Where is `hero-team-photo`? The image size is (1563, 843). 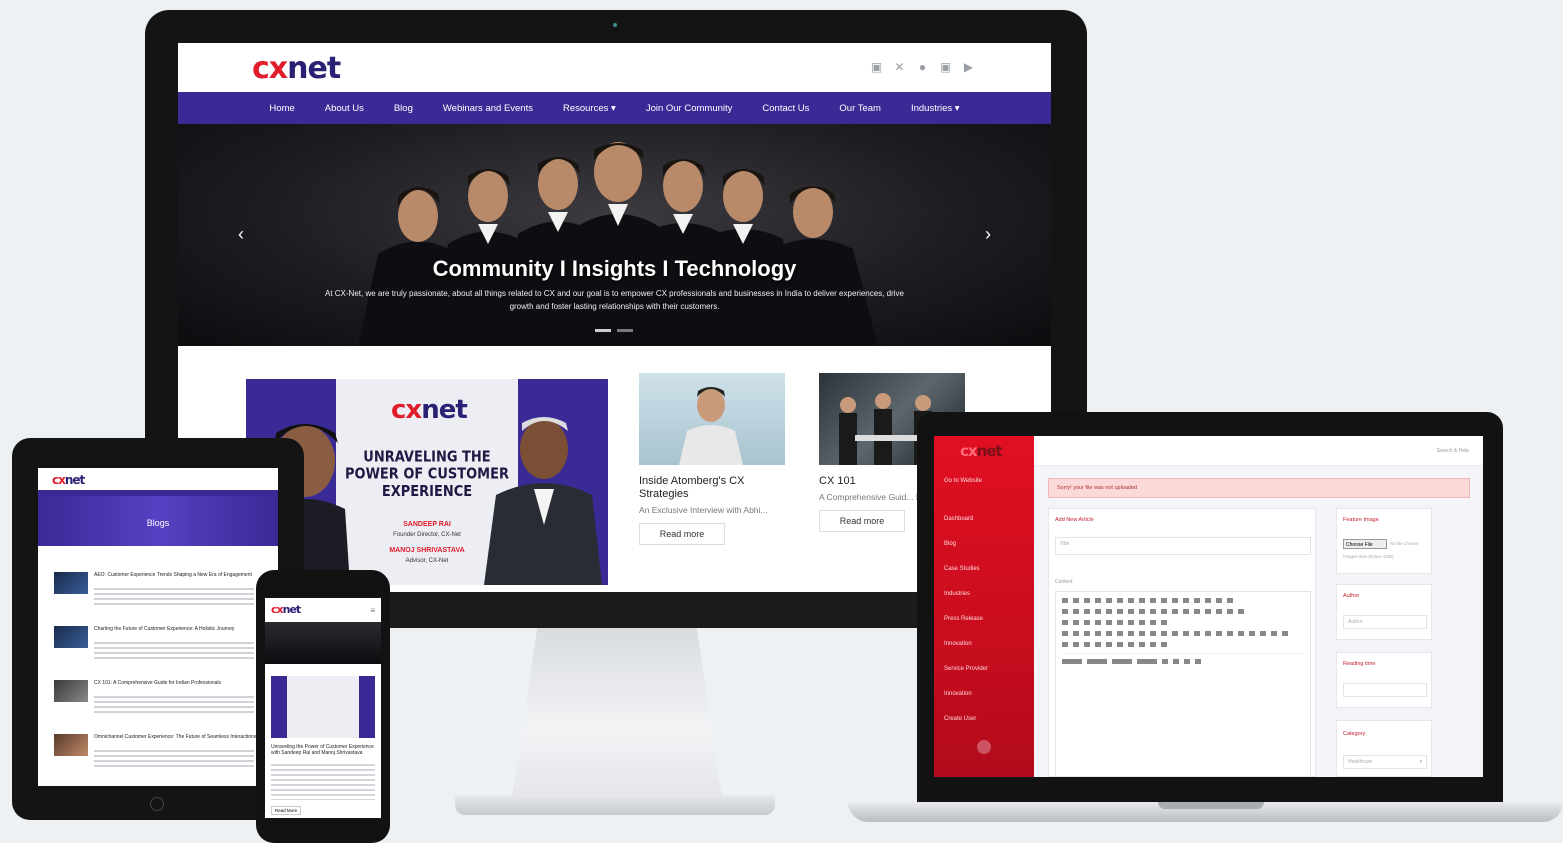 hero-team-photo is located at coordinates (618, 244).